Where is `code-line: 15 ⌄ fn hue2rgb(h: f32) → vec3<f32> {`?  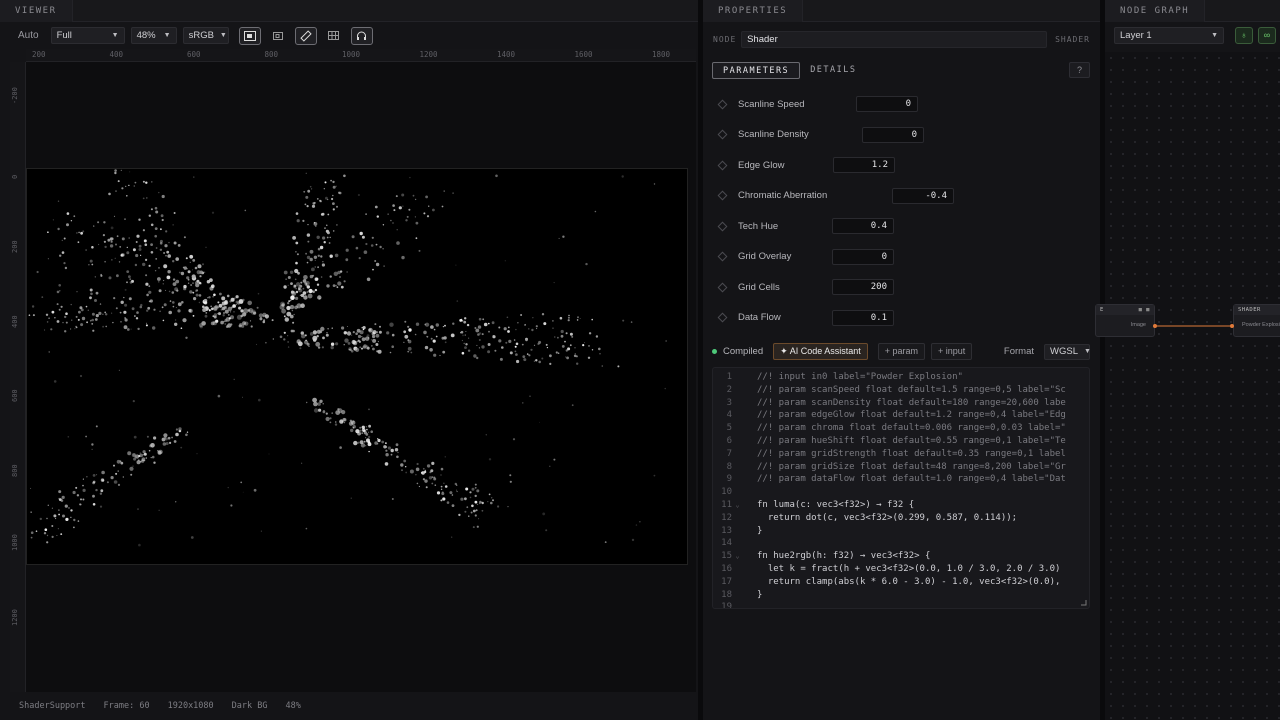 code-line: 15 ⌄ fn hue2rgb(h: f32) → vec3<f32> { is located at coordinates (821, 556).